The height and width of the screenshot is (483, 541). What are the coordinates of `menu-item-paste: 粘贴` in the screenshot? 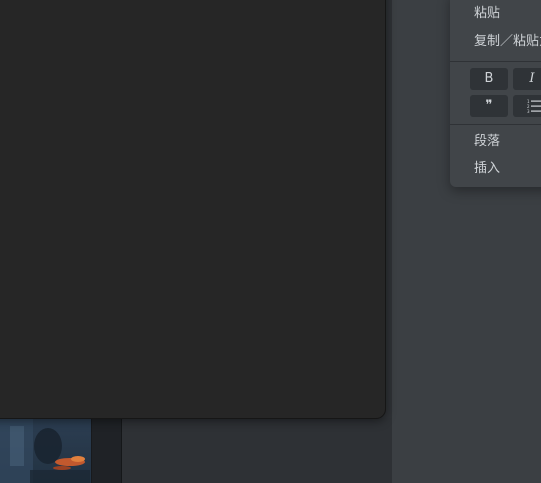 It's located at (487, 14).